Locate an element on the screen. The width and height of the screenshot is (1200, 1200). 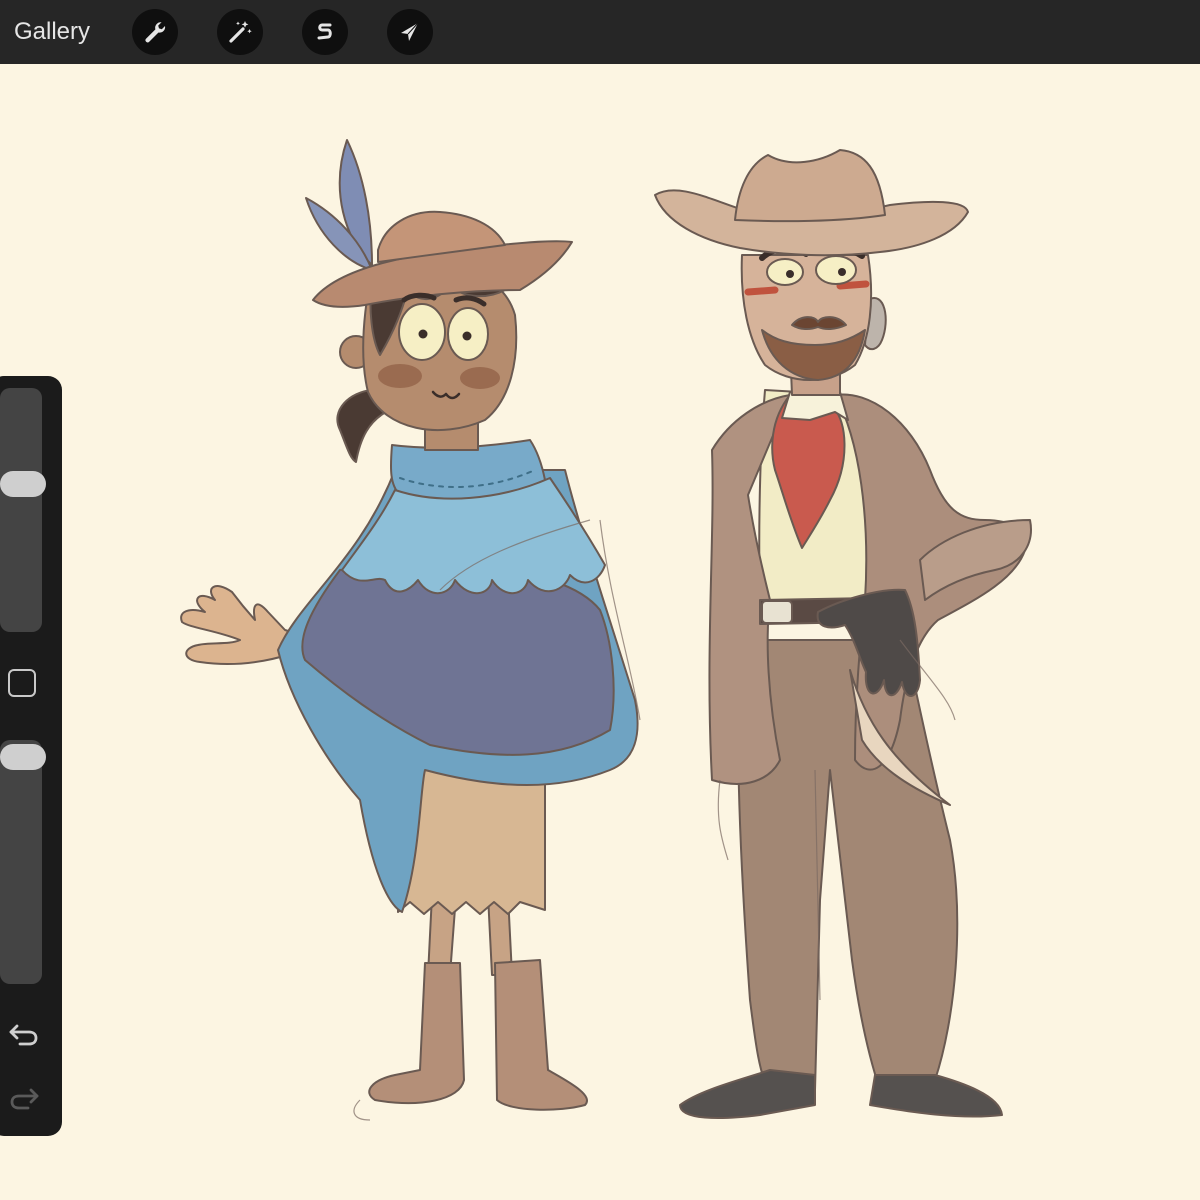
brush-size-slider is located at coordinates (23, 510).